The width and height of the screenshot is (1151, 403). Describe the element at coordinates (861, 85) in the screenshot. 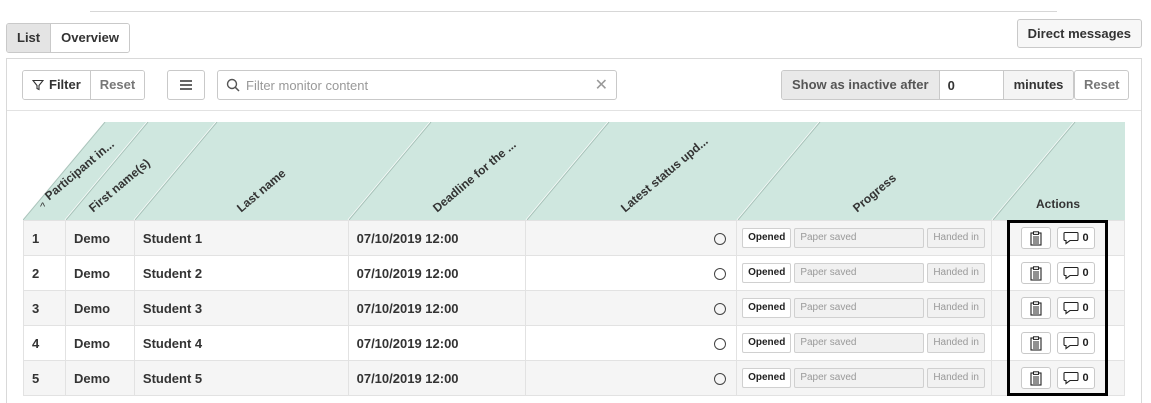

I see `inactive-label: Show as inactive after` at that location.